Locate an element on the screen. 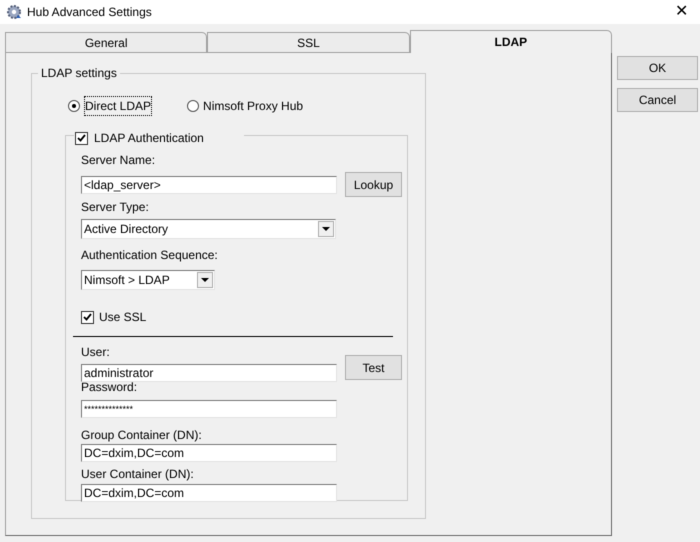 The image size is (700, 542). tab: SSL is located at coordinates (308, 42).